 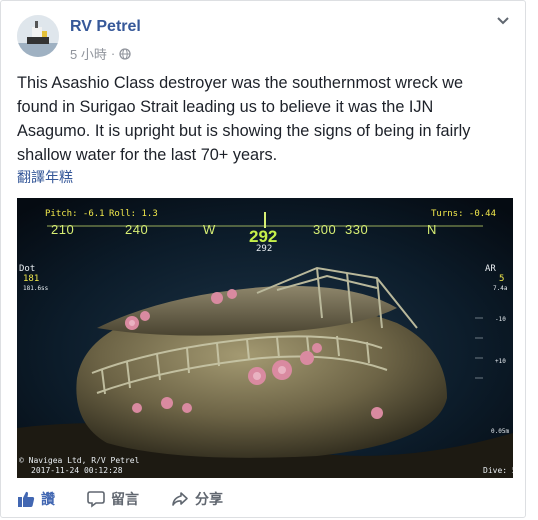 I want to click on like-button: 讚, so click(x=36, y=499).